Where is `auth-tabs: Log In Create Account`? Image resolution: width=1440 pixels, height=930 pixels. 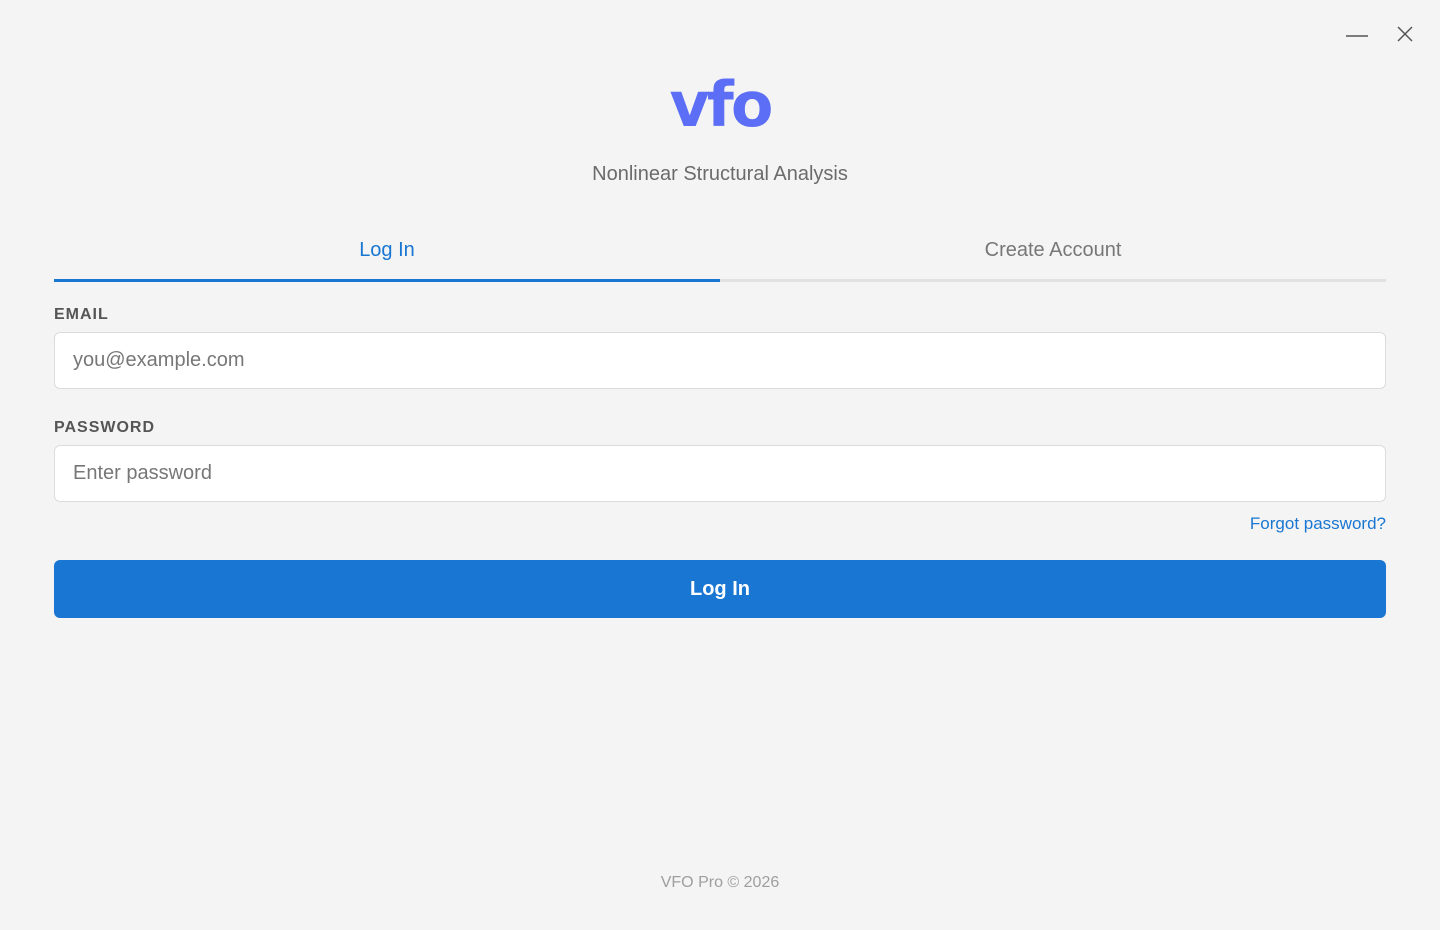 auth-tabs: Log In Create Account is located at coordinates (720, 255).